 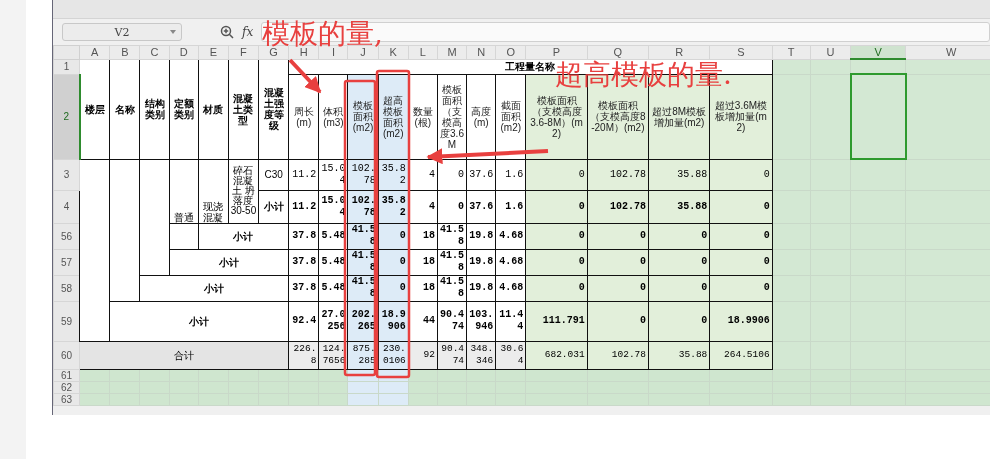 What do you see at coordinates (66, 355) in the screenshot?
I see `row-header: 60` at bounding box center [66, 355].